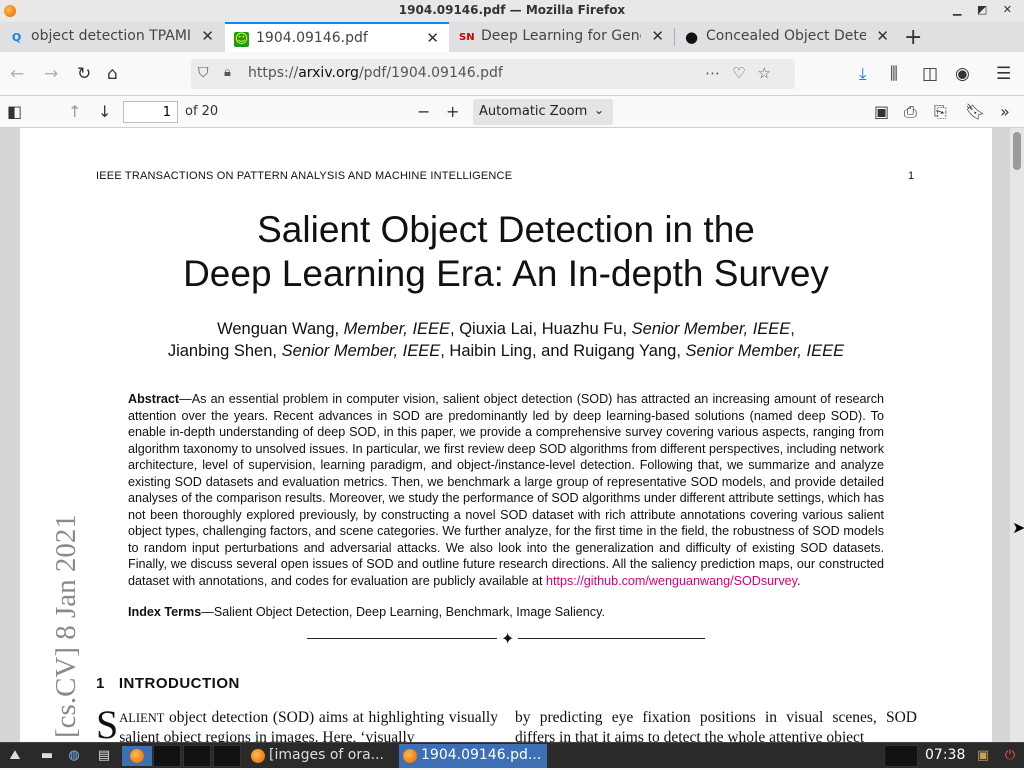 This screenshot has width=1024, height=770. I want to click on tracking-shield-icon: ⛉, so click(203, 73).